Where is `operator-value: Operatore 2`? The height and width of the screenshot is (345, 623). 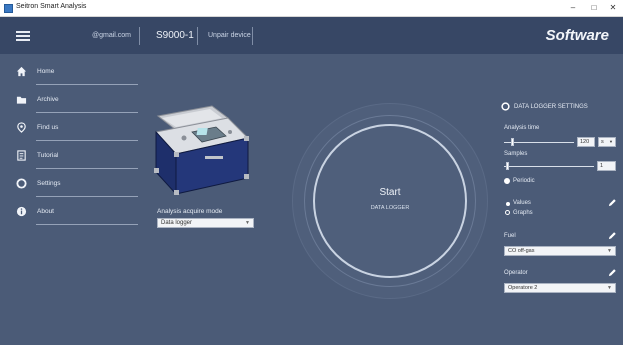
operator-value: Operatore 2 is located at coordinates (523, 288).